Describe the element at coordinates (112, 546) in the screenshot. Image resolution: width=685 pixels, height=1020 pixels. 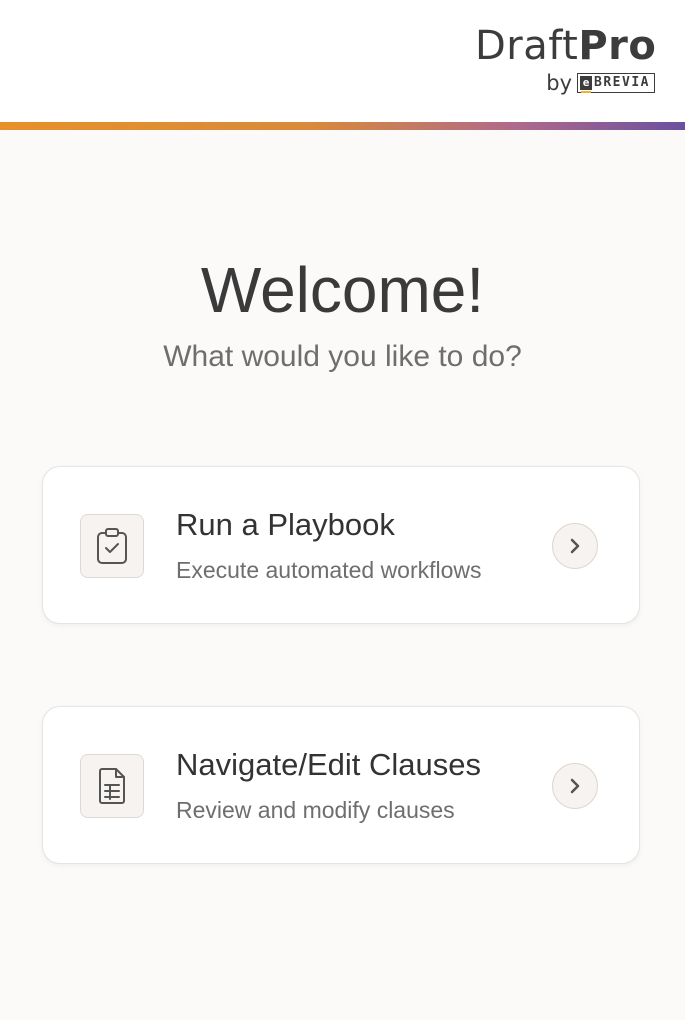
I see `clipboard-check-icon` at that location.